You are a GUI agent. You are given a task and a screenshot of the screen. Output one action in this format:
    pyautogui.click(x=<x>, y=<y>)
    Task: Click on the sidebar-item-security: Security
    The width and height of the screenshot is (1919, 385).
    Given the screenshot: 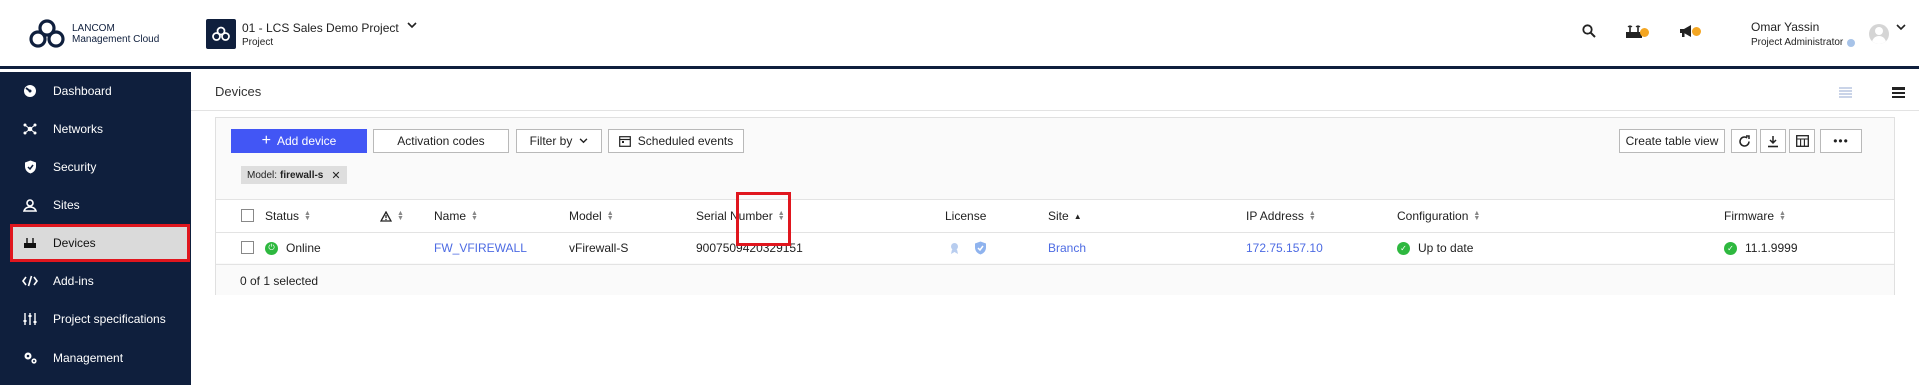 What is the action you would take?
    pyautogui.click(x=100, y=167)
    